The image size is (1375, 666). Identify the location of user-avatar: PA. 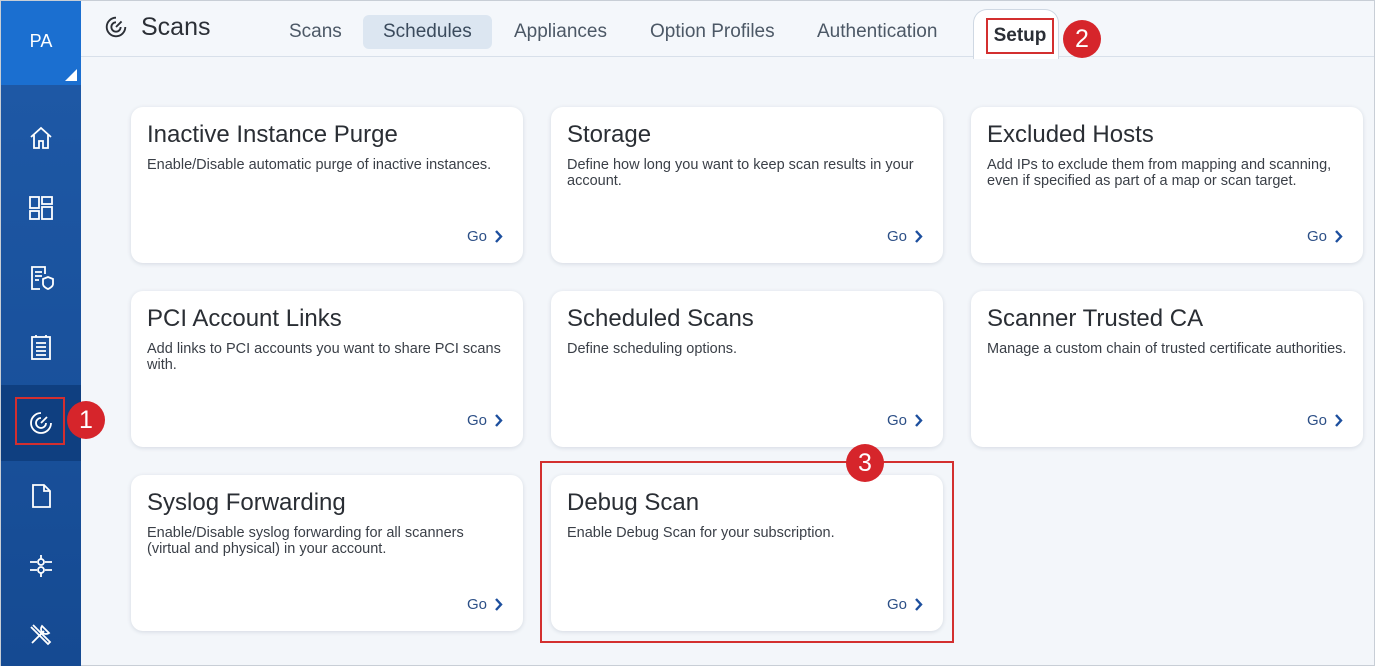
(41, 43).